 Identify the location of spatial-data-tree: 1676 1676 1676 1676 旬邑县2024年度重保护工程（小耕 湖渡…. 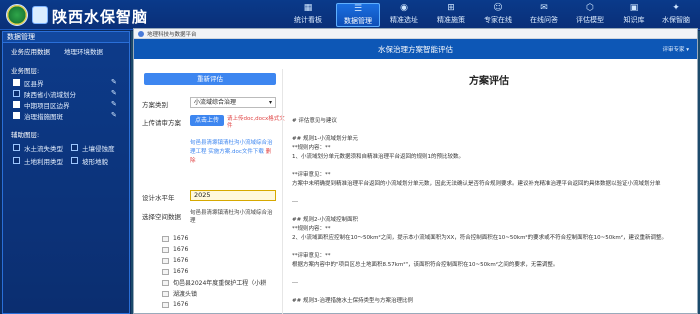
(222, 271).